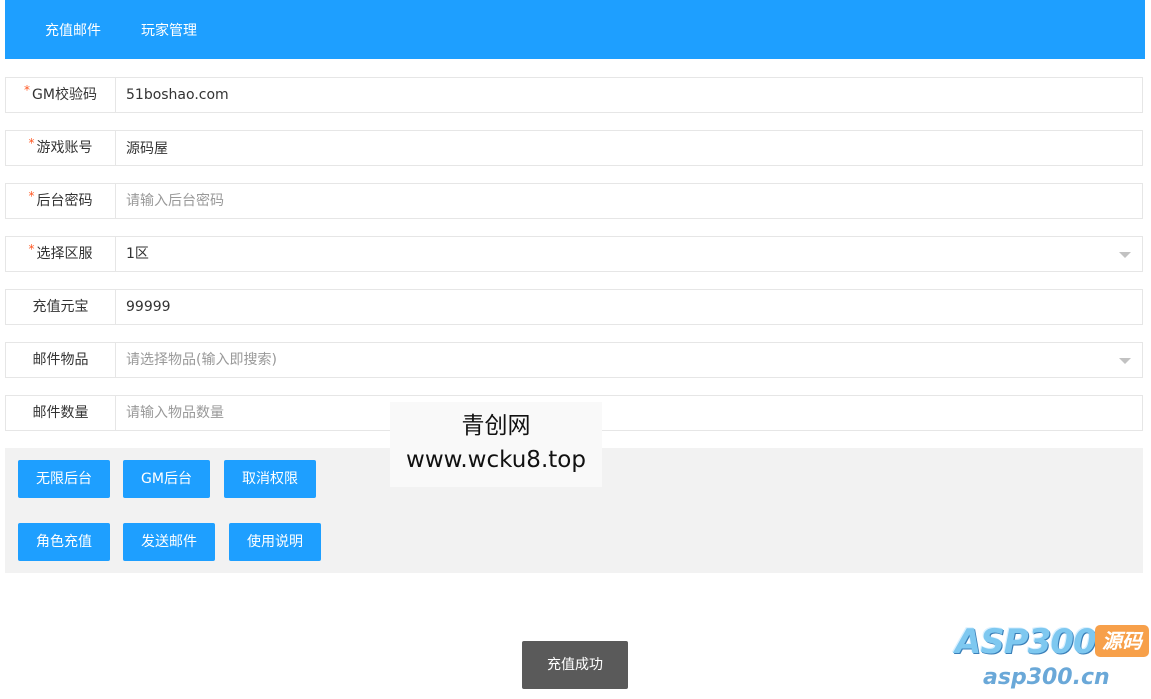 The width and height of the screenshot is (1151, 699). What do you see at coordinates (275, 542) in the screenshot?
I see `usage-guide-button: 使用说明` at bounding box center [275, 542].